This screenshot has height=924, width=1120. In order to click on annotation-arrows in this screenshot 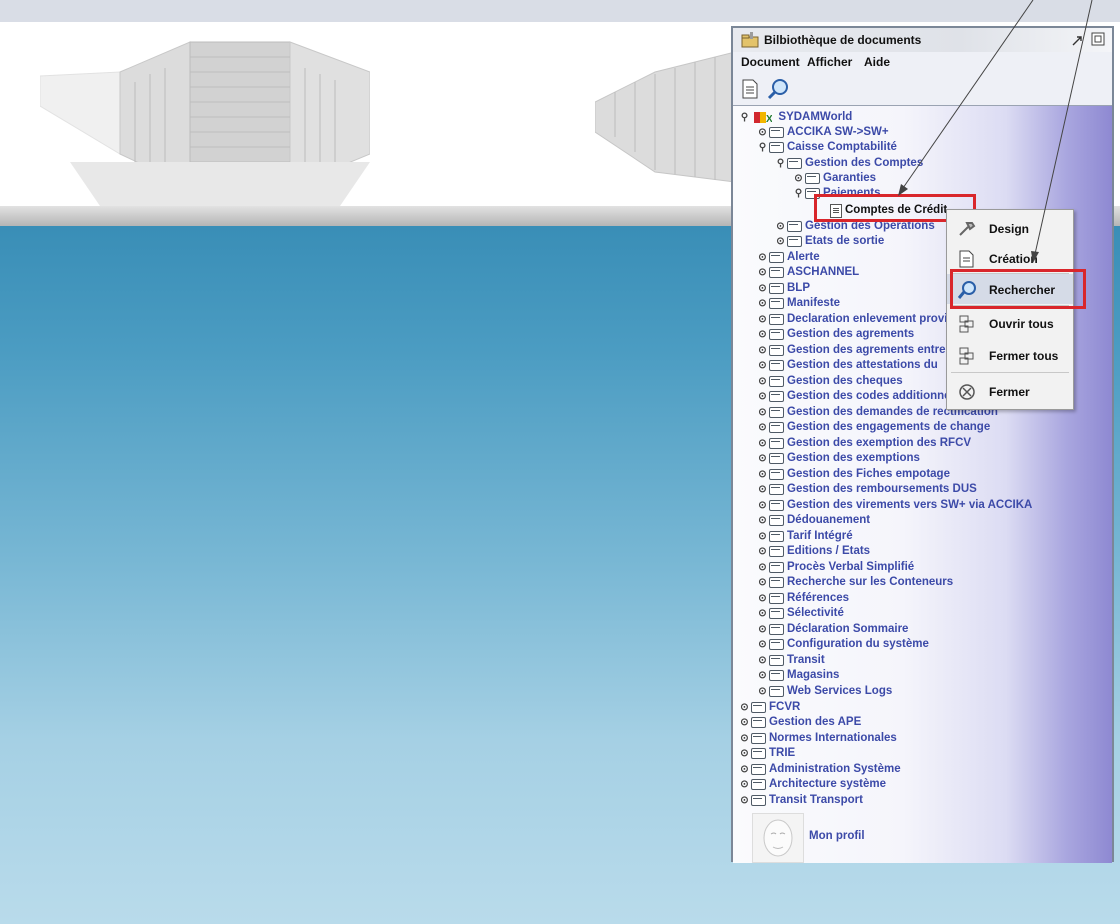, I will do `click(995, 131)`.